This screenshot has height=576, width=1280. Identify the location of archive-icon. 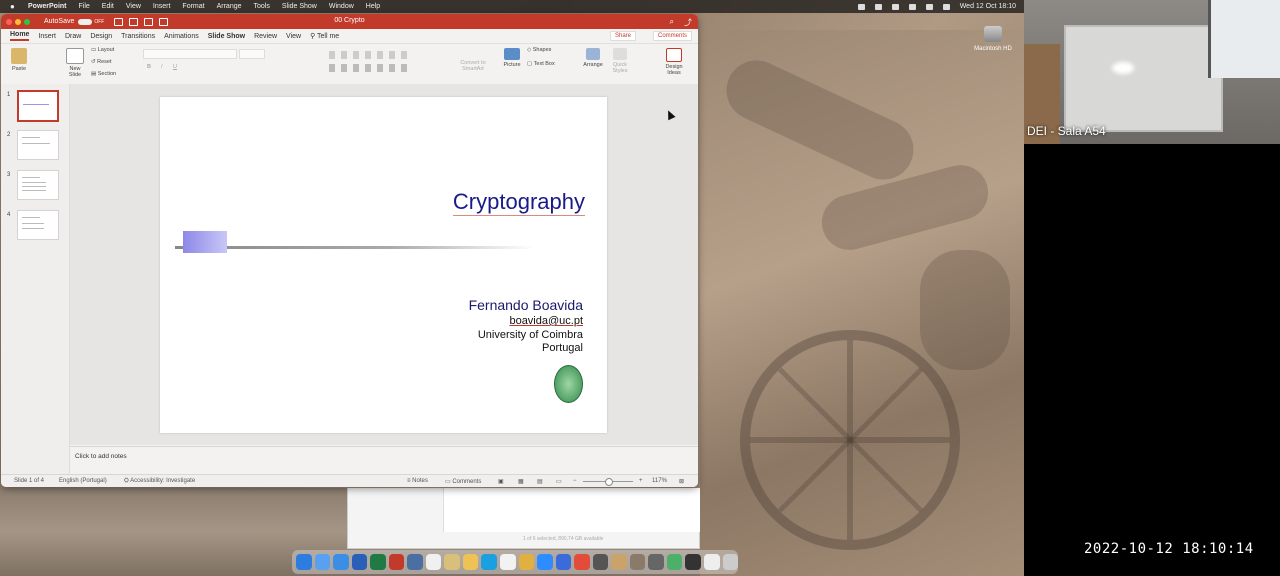
(619, 562).